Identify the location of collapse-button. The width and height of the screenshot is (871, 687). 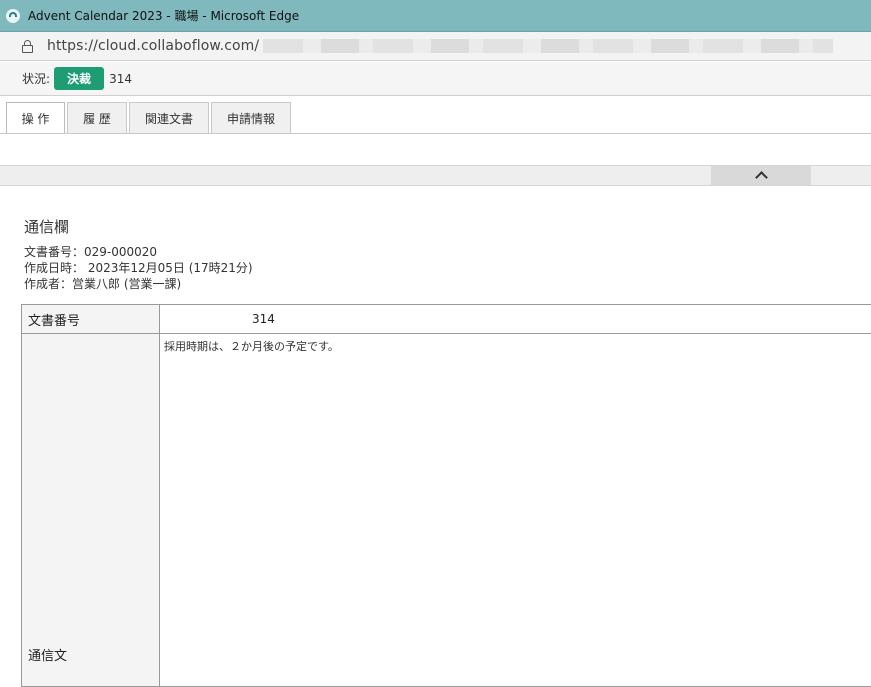
(761, 175).